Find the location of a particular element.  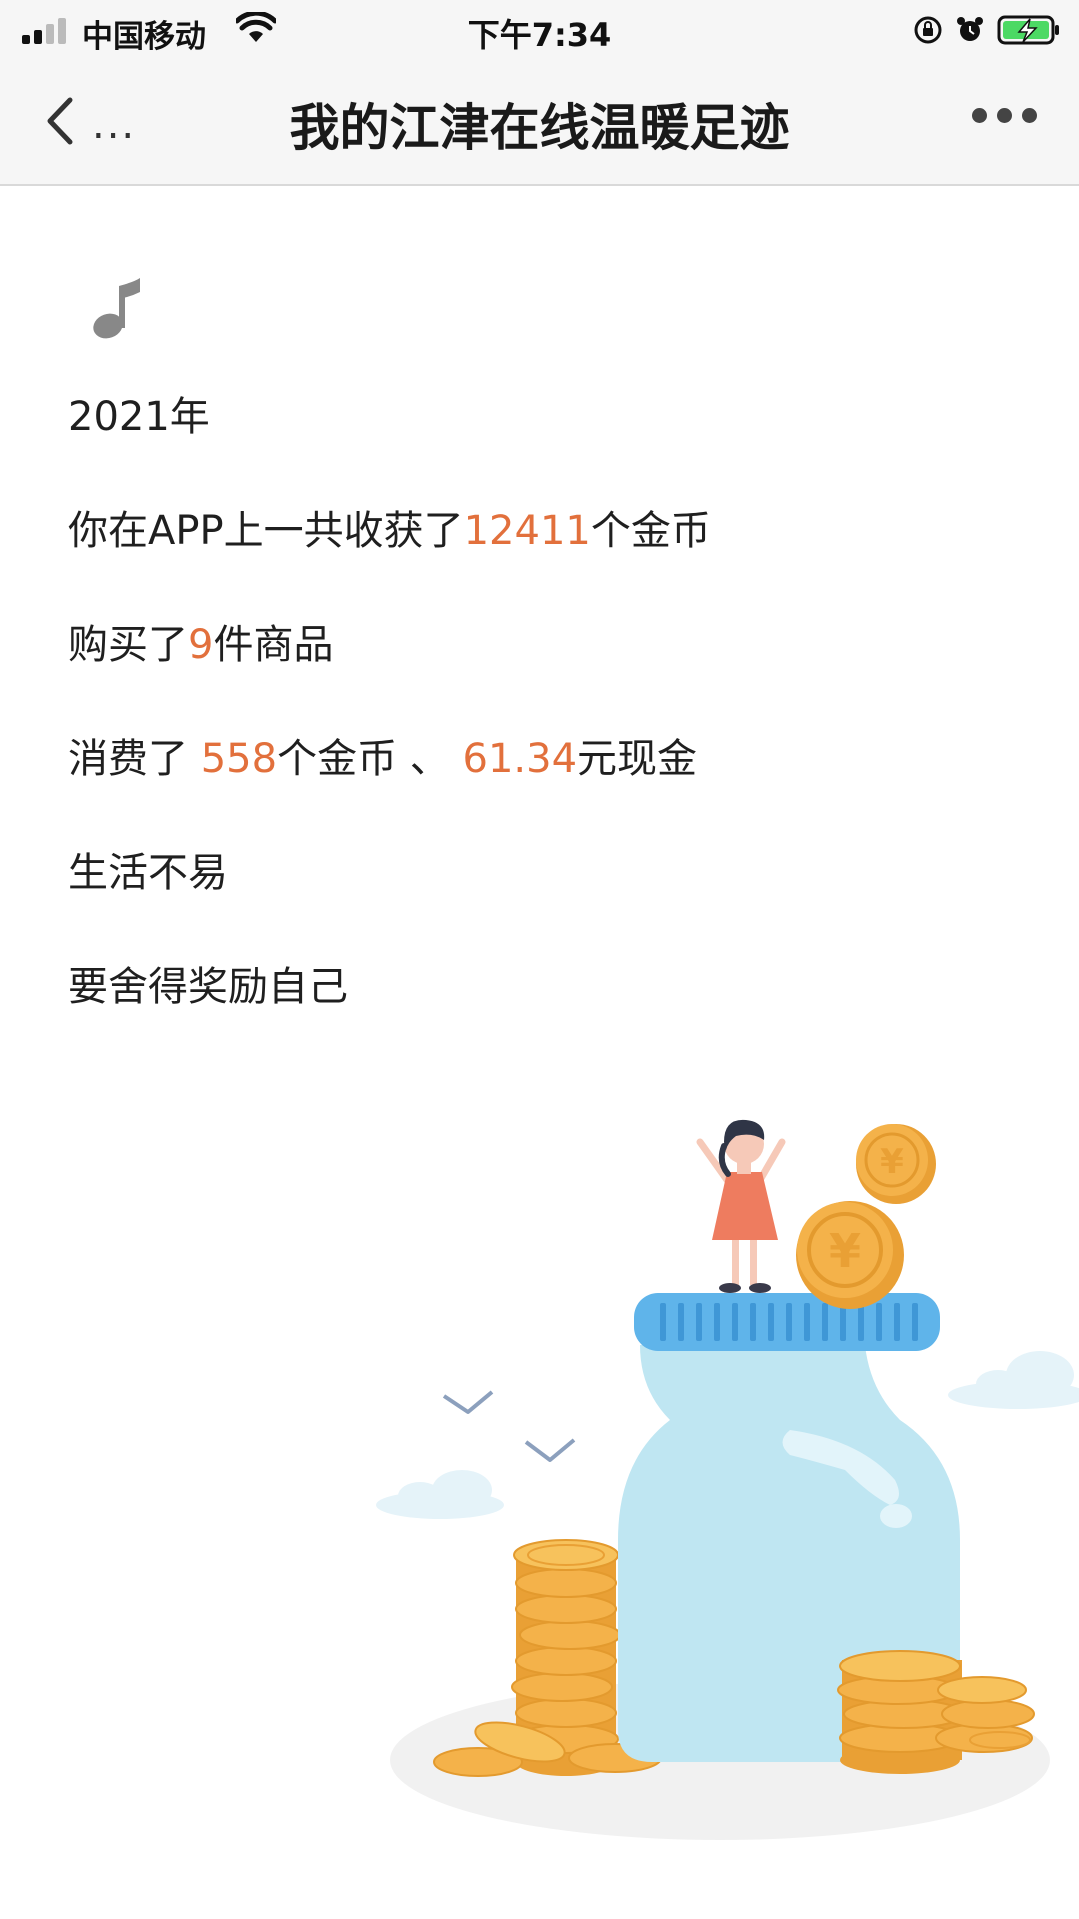

coins-earned-prefix: 你在APP上一共收获了 is located at coordinates (266, 531).